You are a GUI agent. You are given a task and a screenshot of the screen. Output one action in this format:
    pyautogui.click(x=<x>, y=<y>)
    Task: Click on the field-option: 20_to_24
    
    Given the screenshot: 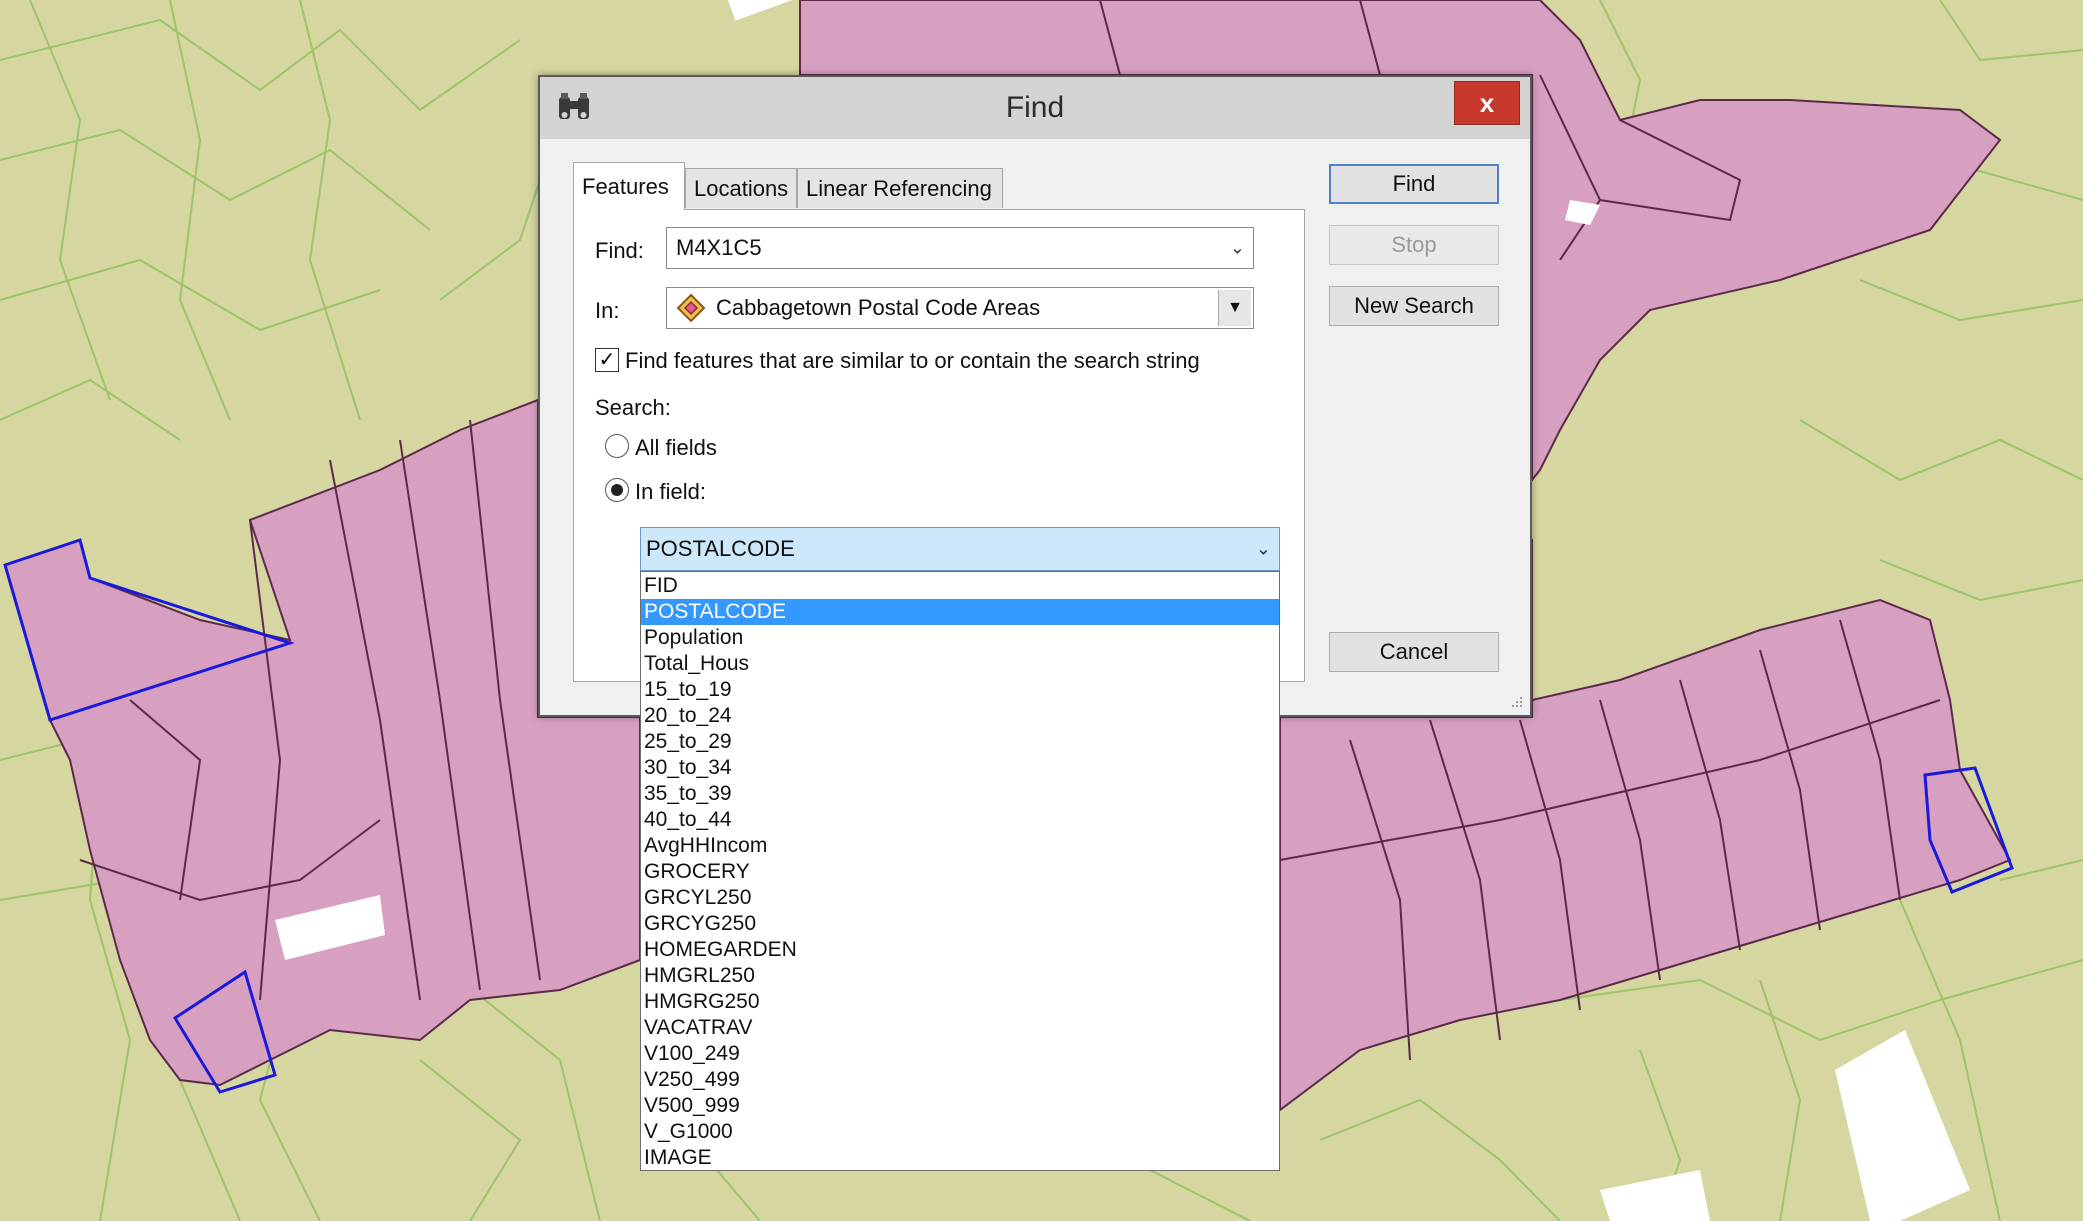 What is the action you would take?
    pyautogui.click(x=960, y=716)
    